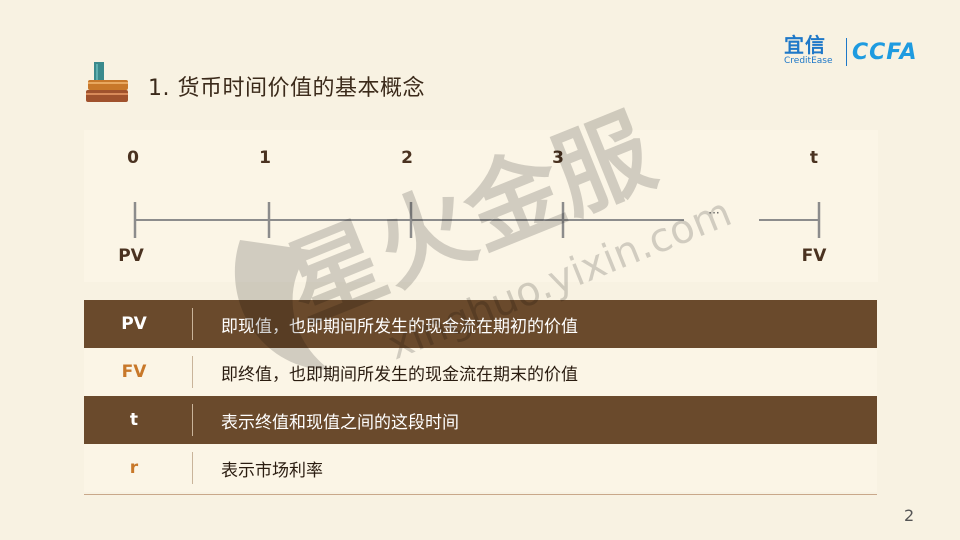 The width and height of the screenshot is (960, 540). I want to click on yixin-logo: 宜信 CreditEase, so click(813, 51).